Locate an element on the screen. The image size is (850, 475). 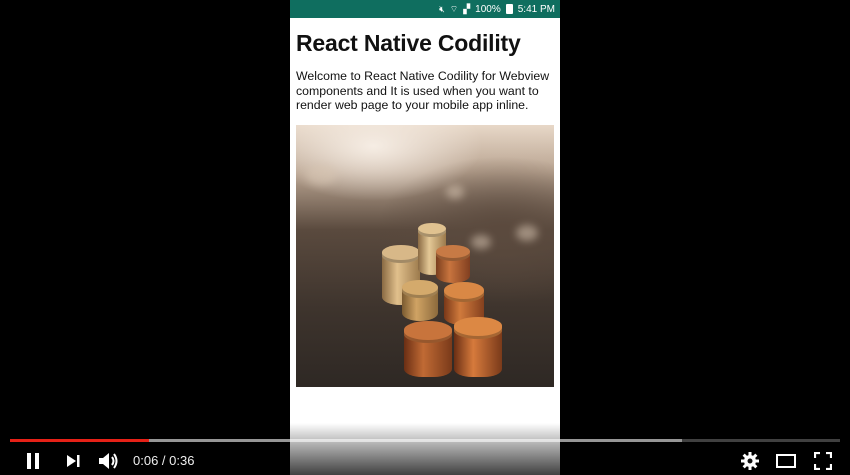
settings-icon is located at coordinates (750, 461).